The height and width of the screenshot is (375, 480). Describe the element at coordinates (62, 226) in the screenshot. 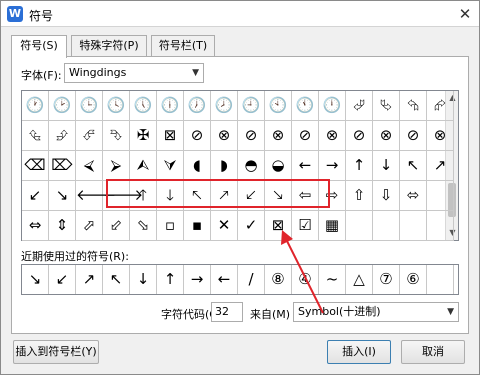

I see `symbol-cell: ⇕` at that location.